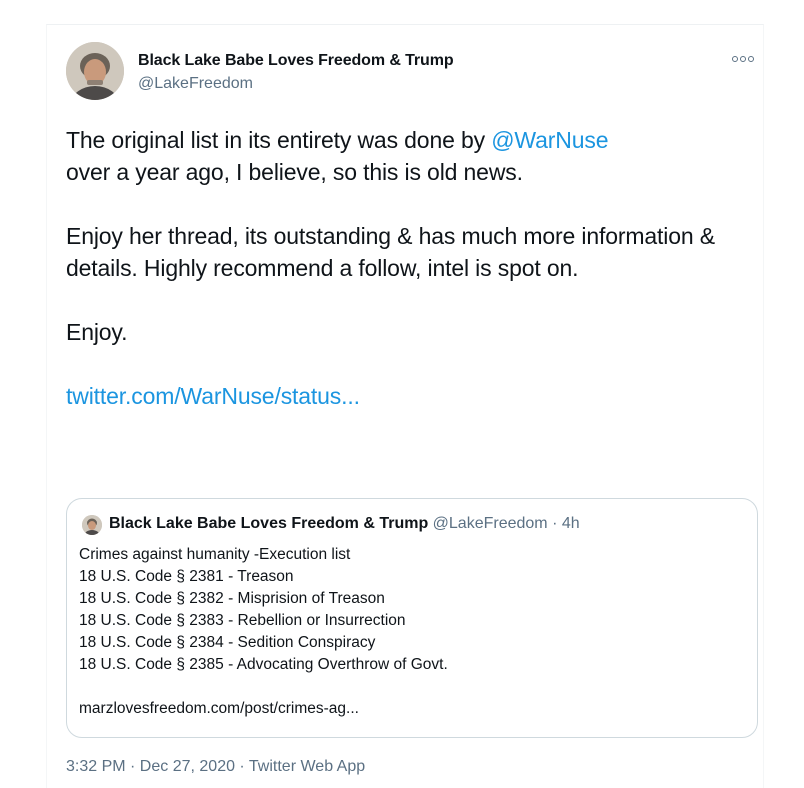  Describe the element at coordinates (269, 523) in the screenshot. I see `quote-author-name: Black Lake Babe Loves Freedom & Trump` at that location.